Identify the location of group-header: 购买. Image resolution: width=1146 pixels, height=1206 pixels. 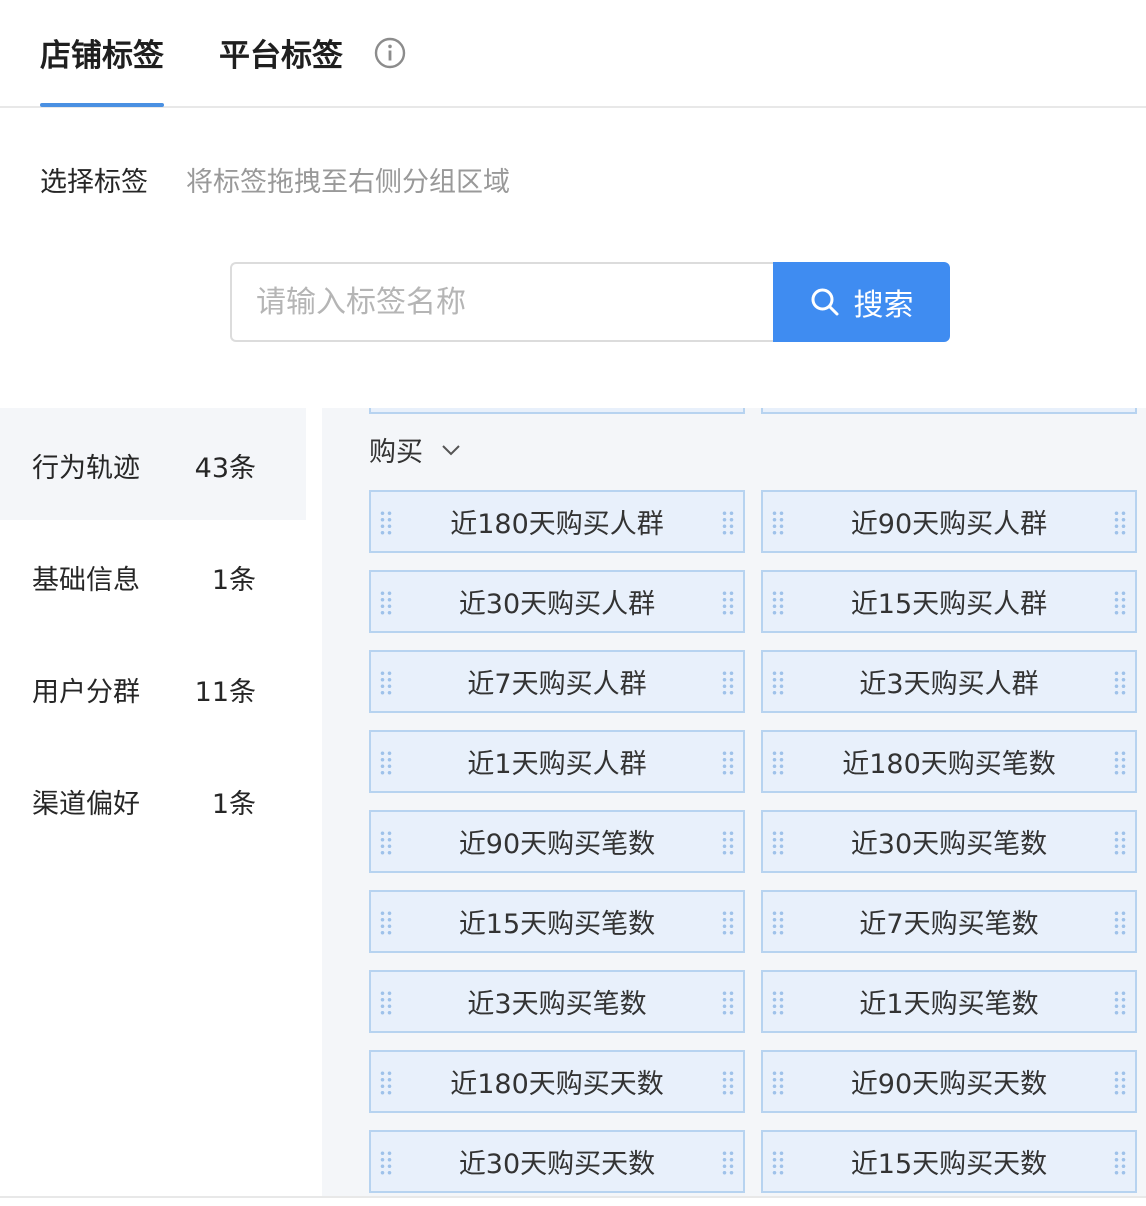
(416, 449).